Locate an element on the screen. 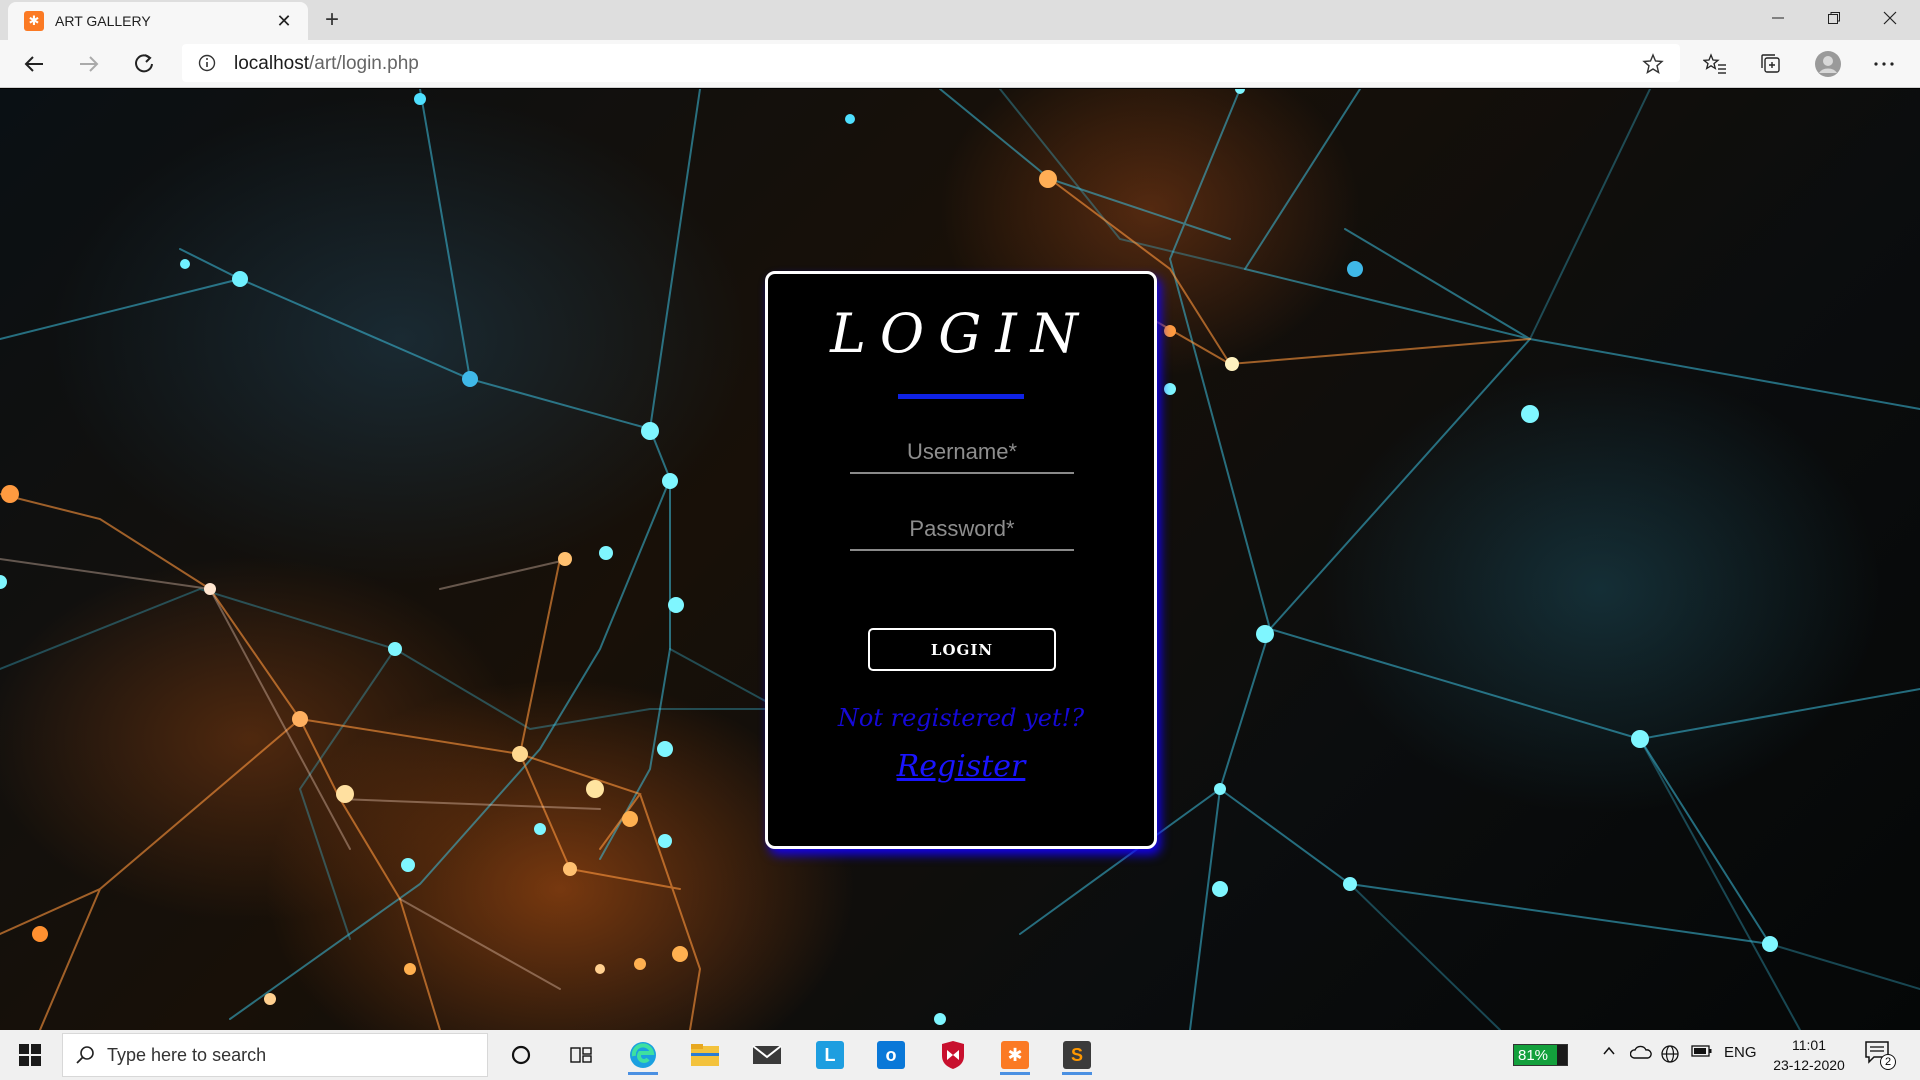 The width and height of the screenshot is (1920, 1080). globe-icon is located at coordinates (1670, 1054).